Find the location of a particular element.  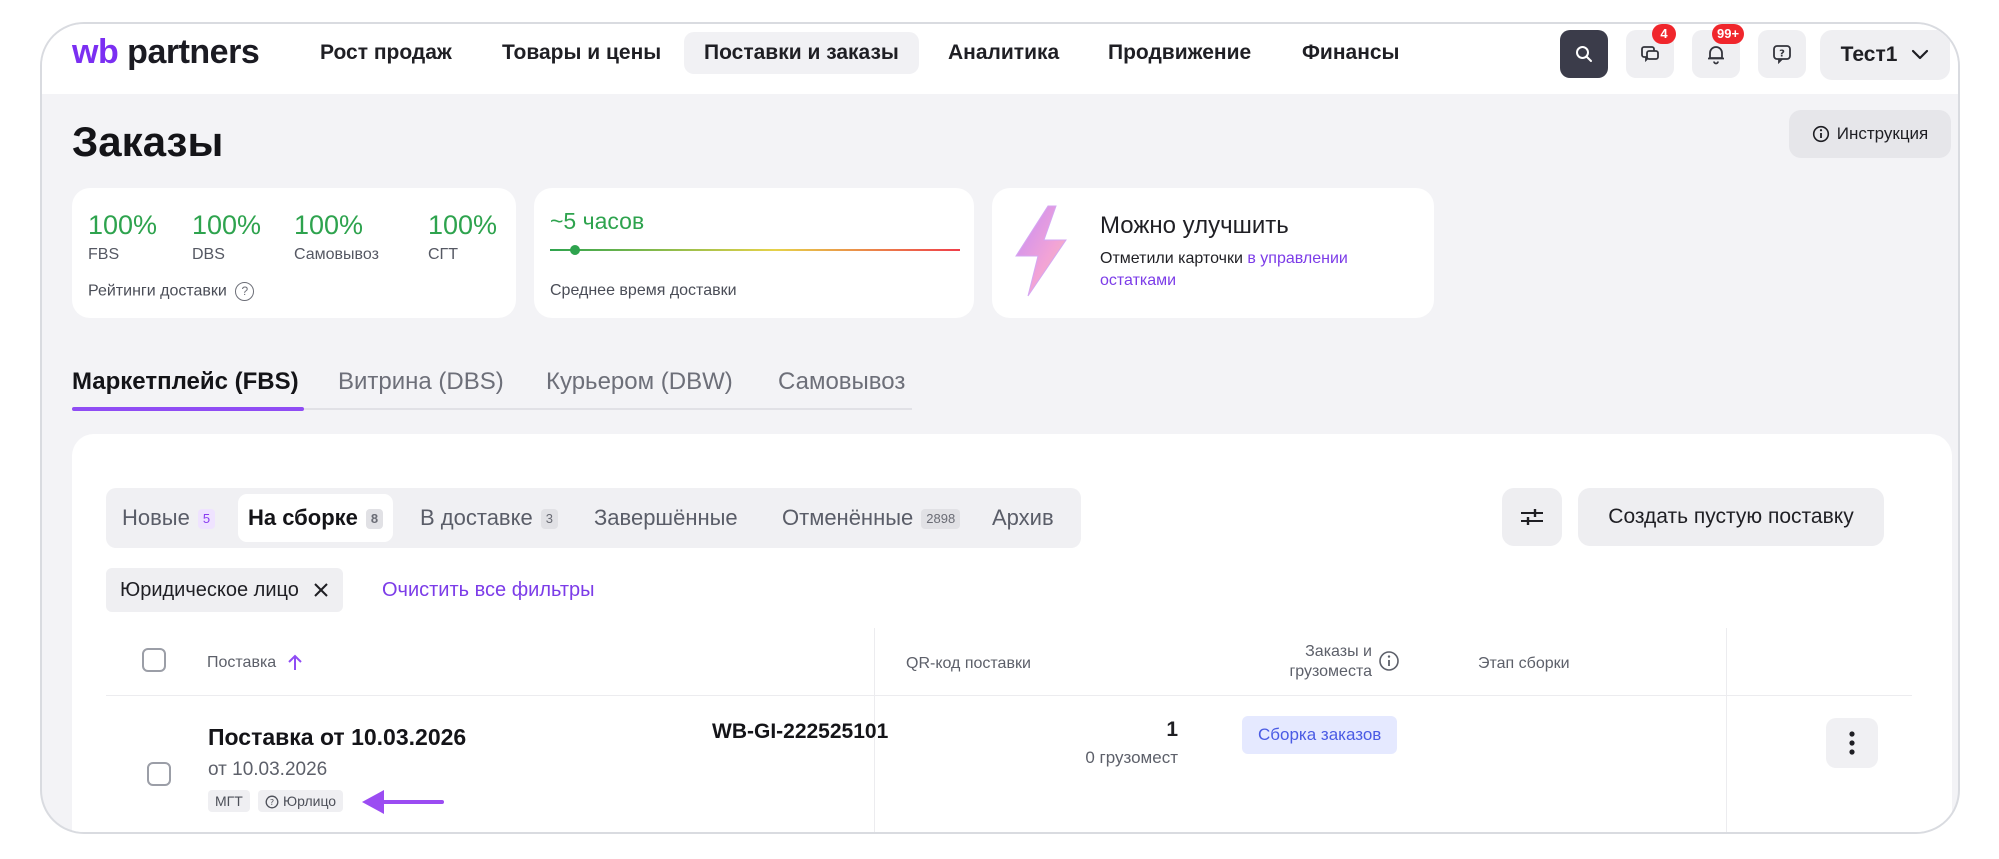

rating-sgt-label: СГТ is located at coordinates (443, 254).